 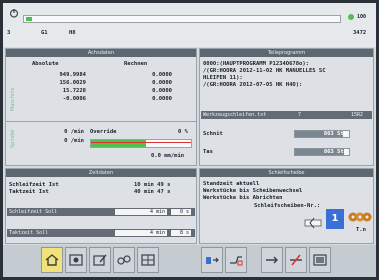 What do you see at coordinates (74, 141) in the screenshot?
I see `feed-rate-2: 0 /min` at bounding box center [74, 141].